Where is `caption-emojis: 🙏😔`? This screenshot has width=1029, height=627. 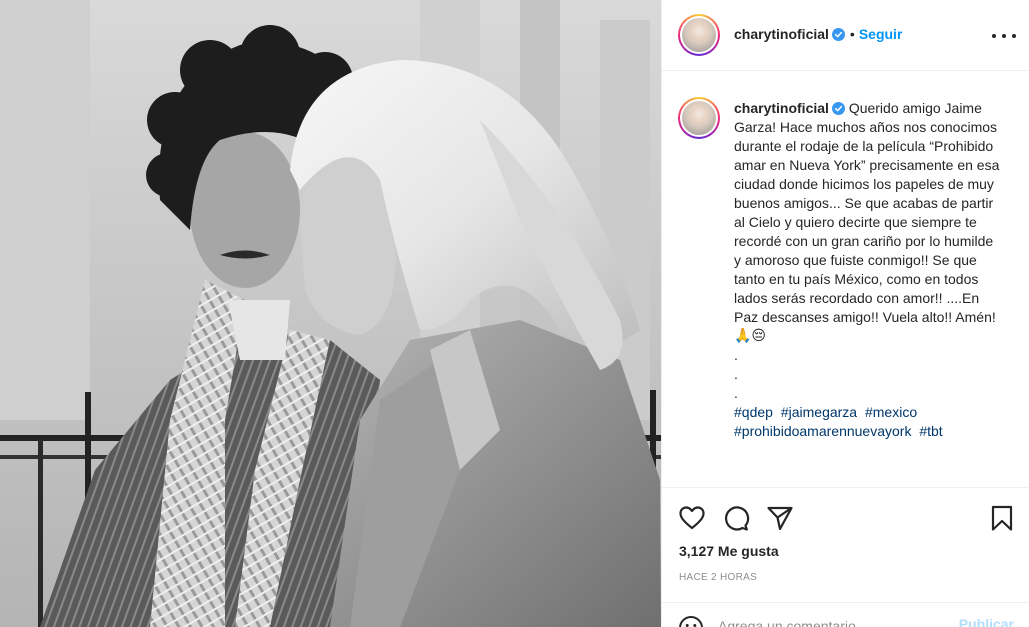
caption-emojis: 🙏😔 is located at coordinates (750, 336).